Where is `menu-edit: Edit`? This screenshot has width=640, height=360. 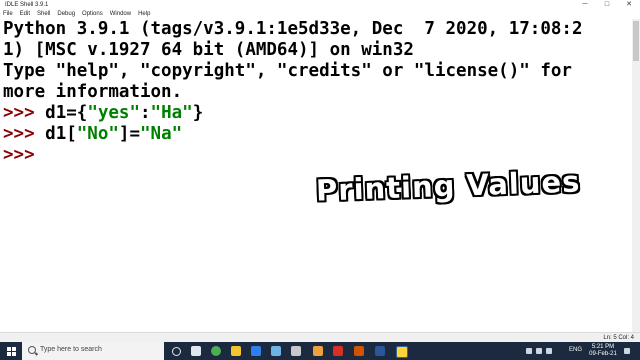 menu-edit: Edit is located at coordinates (25, 14).